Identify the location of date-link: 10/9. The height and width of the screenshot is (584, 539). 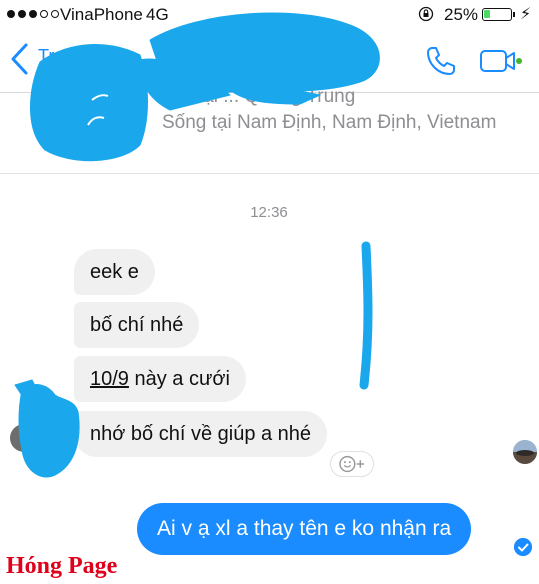
(109, 379).